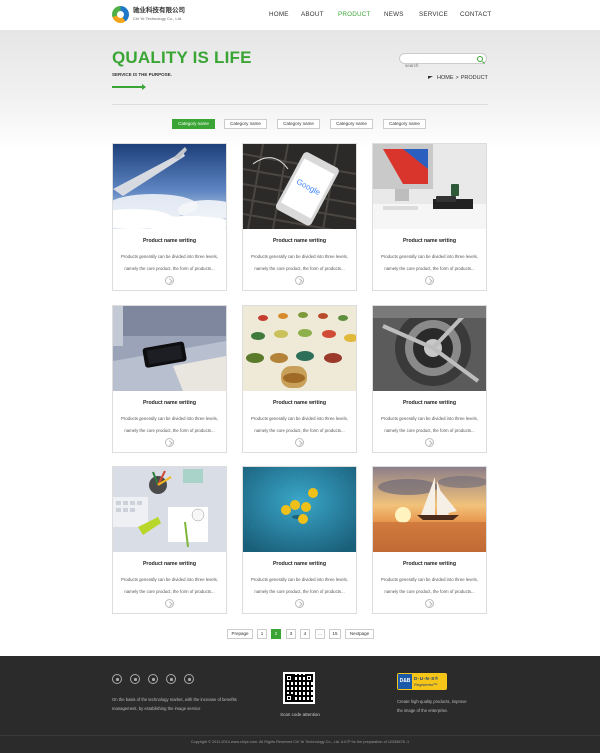  Describe the element at coordinates (291, 634) in the screenshot. I see `page-button: 3` at that location.